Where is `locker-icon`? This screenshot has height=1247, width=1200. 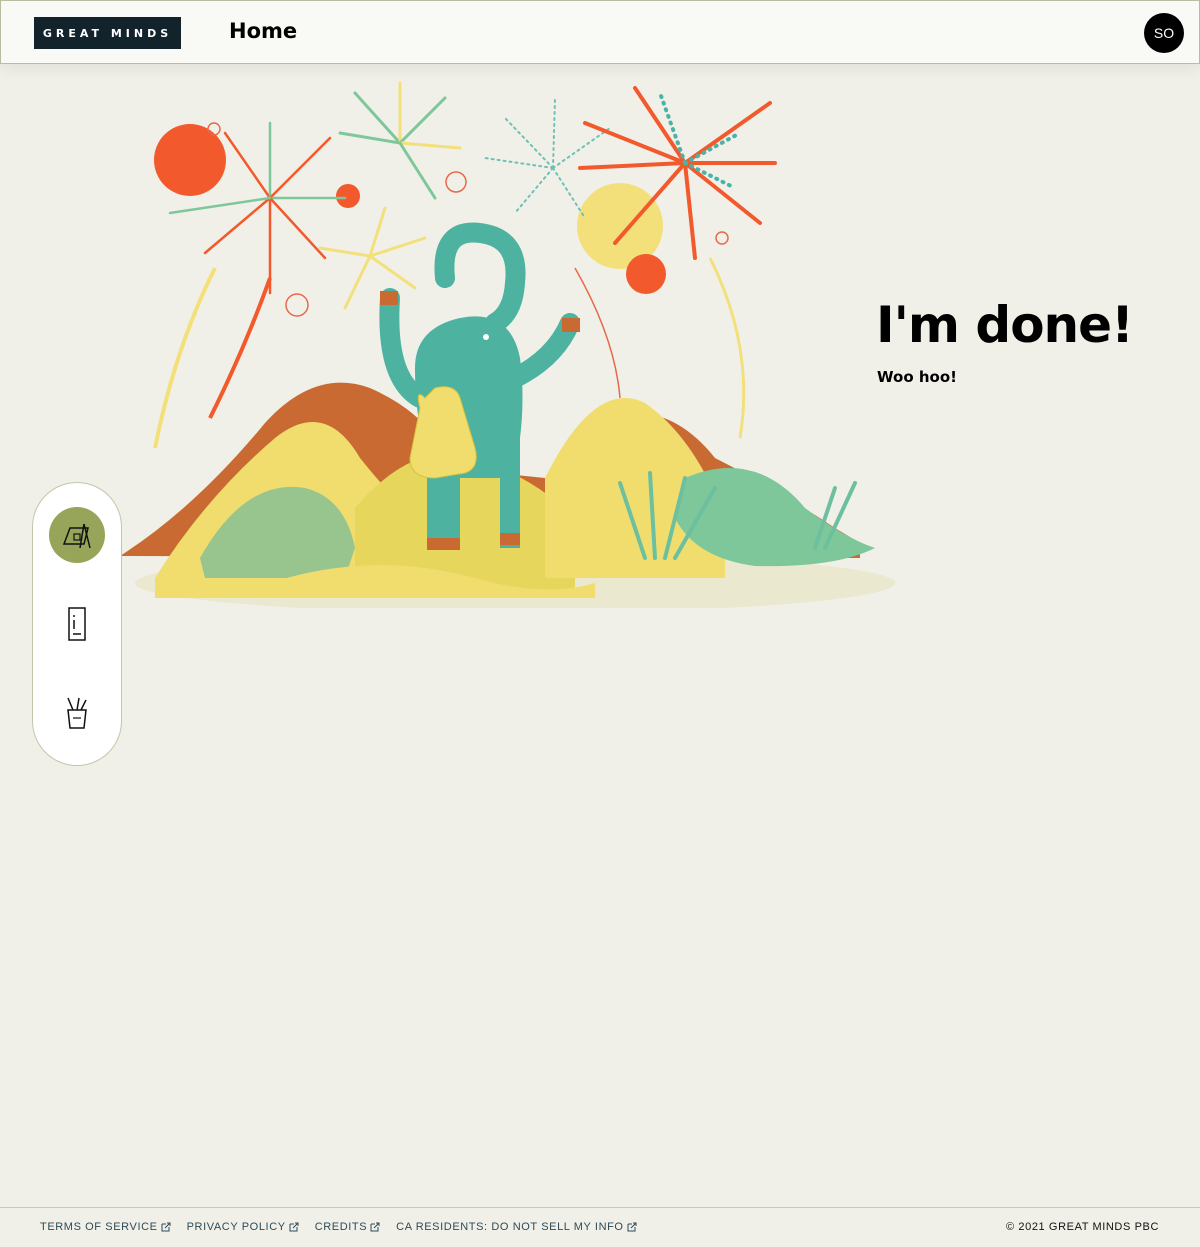 locker-icon is located at coordinates (77, 624).